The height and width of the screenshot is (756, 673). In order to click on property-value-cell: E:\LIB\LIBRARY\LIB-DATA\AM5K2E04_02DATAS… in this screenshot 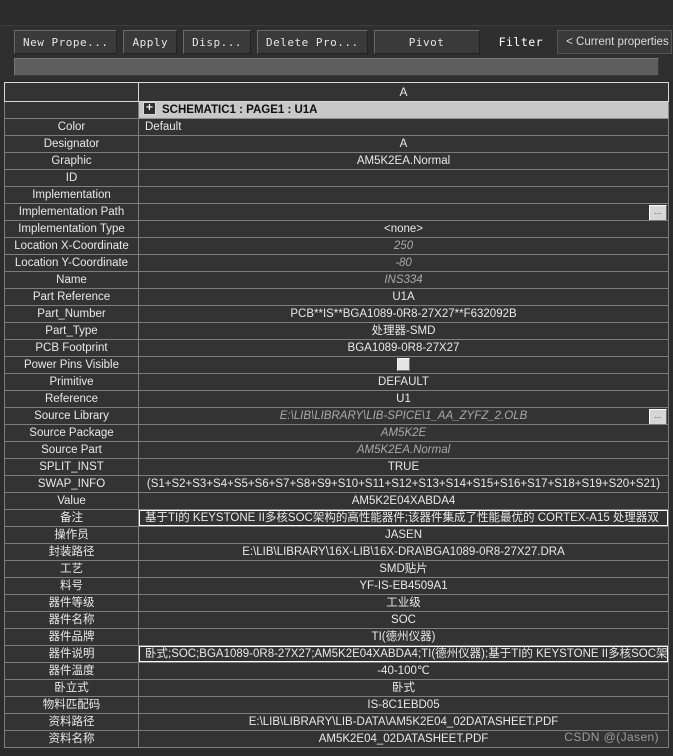, I will do `click(403, 722)`.